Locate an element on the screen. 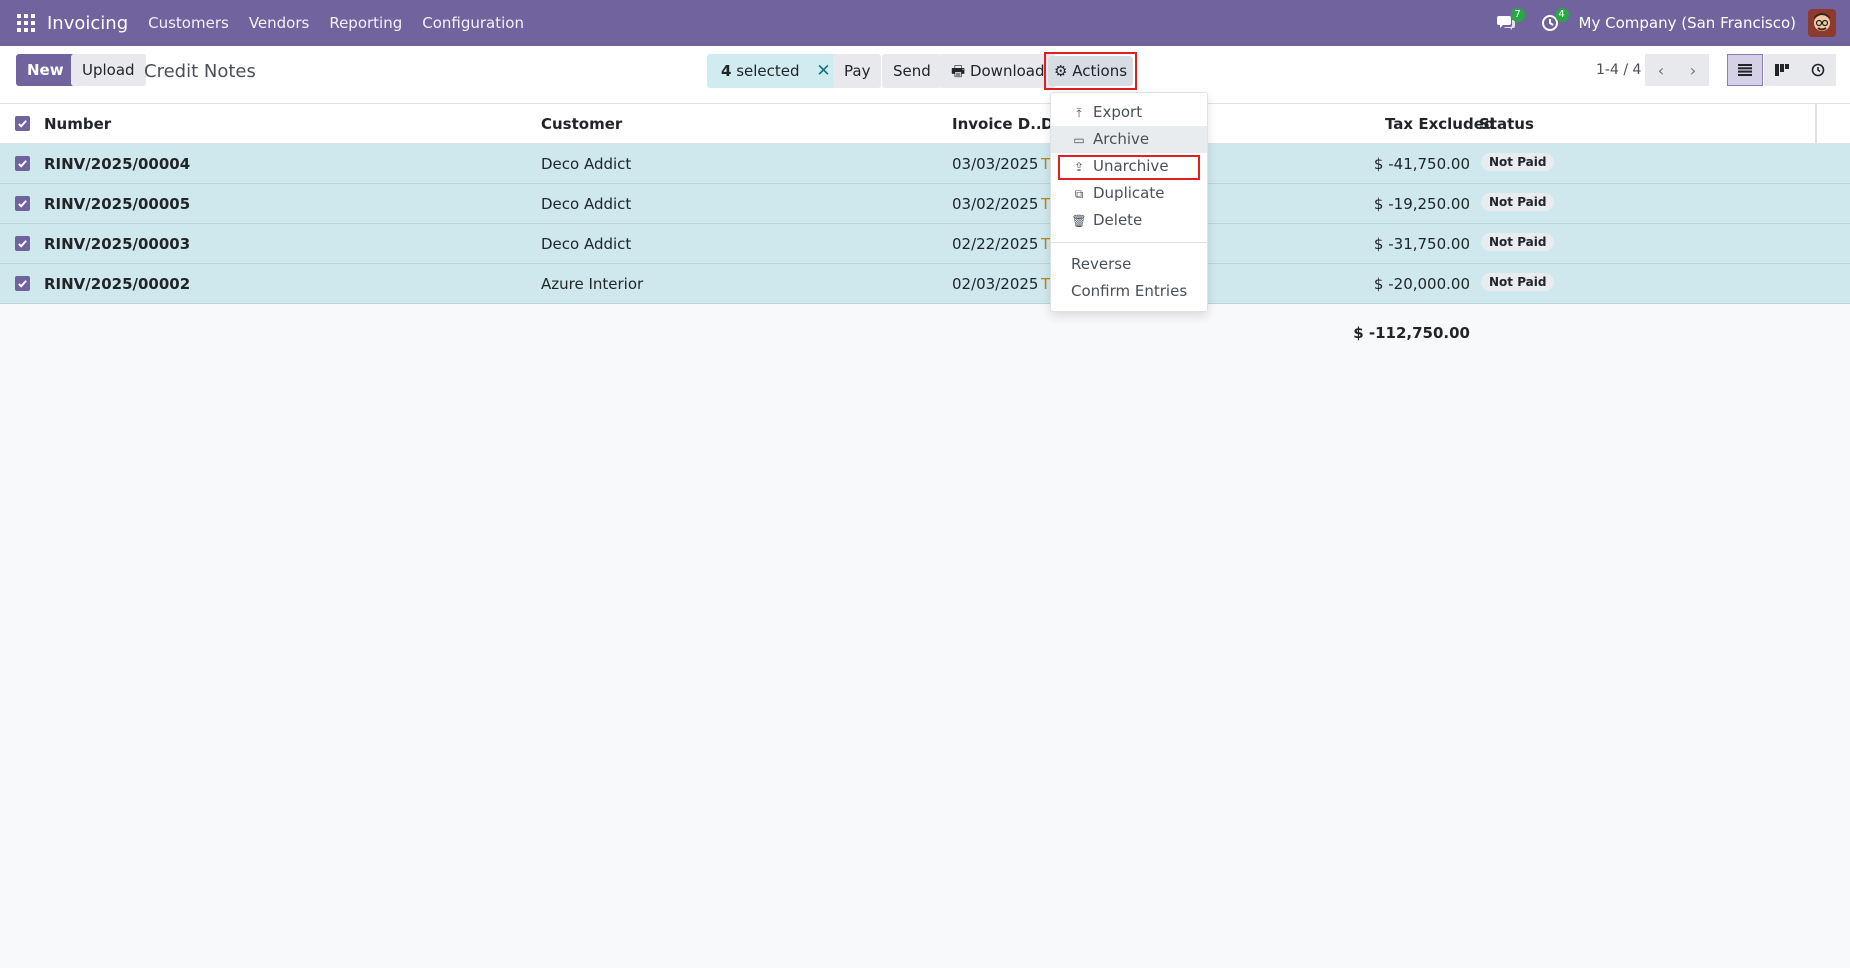 Image resolution: width=1850 pixels, height=968 pixels. cell-number: RINV/2025/00004 is located at coordinates (117, 164).